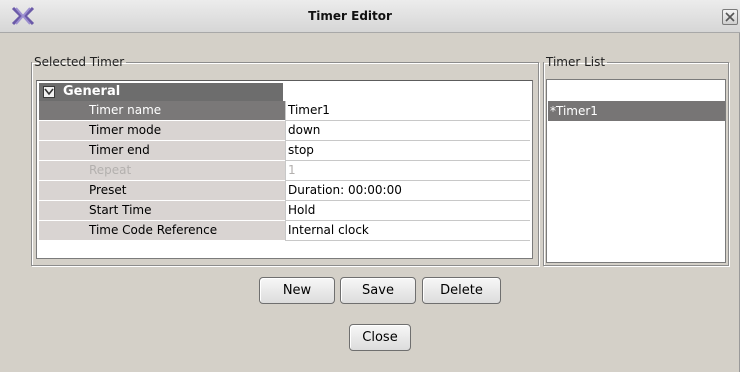 The width and height of the screenshot is (740, 372). What do you see at coordinates (162, 111) in the screenshot?
I see `property-name: Timer name` at bounding box center [162, 111].